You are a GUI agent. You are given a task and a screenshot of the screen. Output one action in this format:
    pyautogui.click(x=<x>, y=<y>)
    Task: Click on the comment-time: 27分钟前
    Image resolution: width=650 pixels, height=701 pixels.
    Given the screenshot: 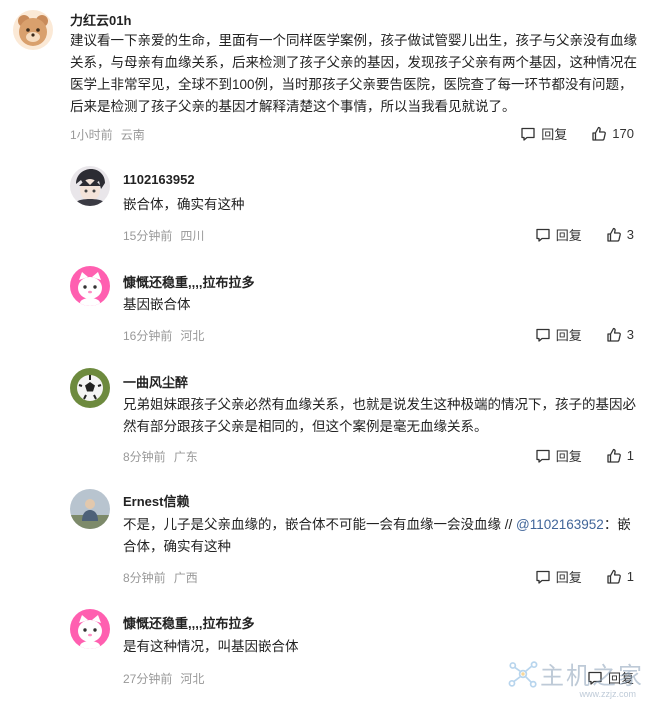 What is the action you would take?
    pyautogui.click(x=148, y=679)
    